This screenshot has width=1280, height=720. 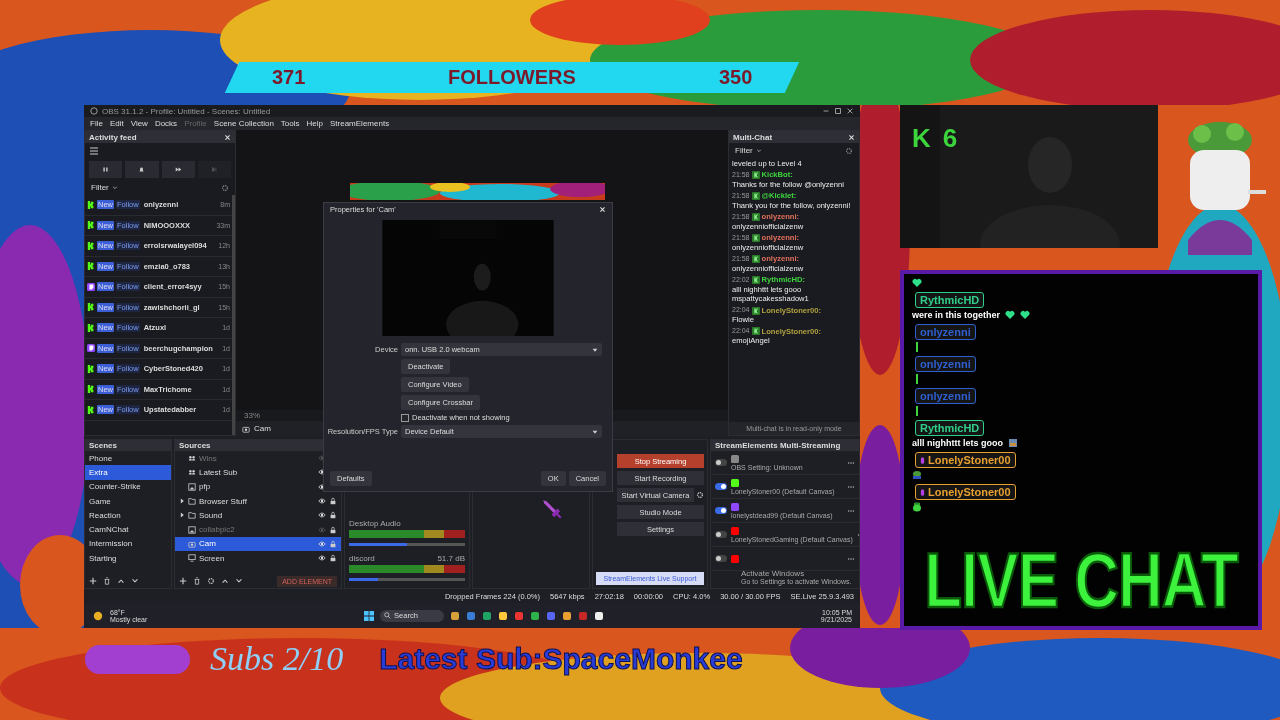 I want to click on dock-title: Multi-Chat, so click(x=753, y=137).